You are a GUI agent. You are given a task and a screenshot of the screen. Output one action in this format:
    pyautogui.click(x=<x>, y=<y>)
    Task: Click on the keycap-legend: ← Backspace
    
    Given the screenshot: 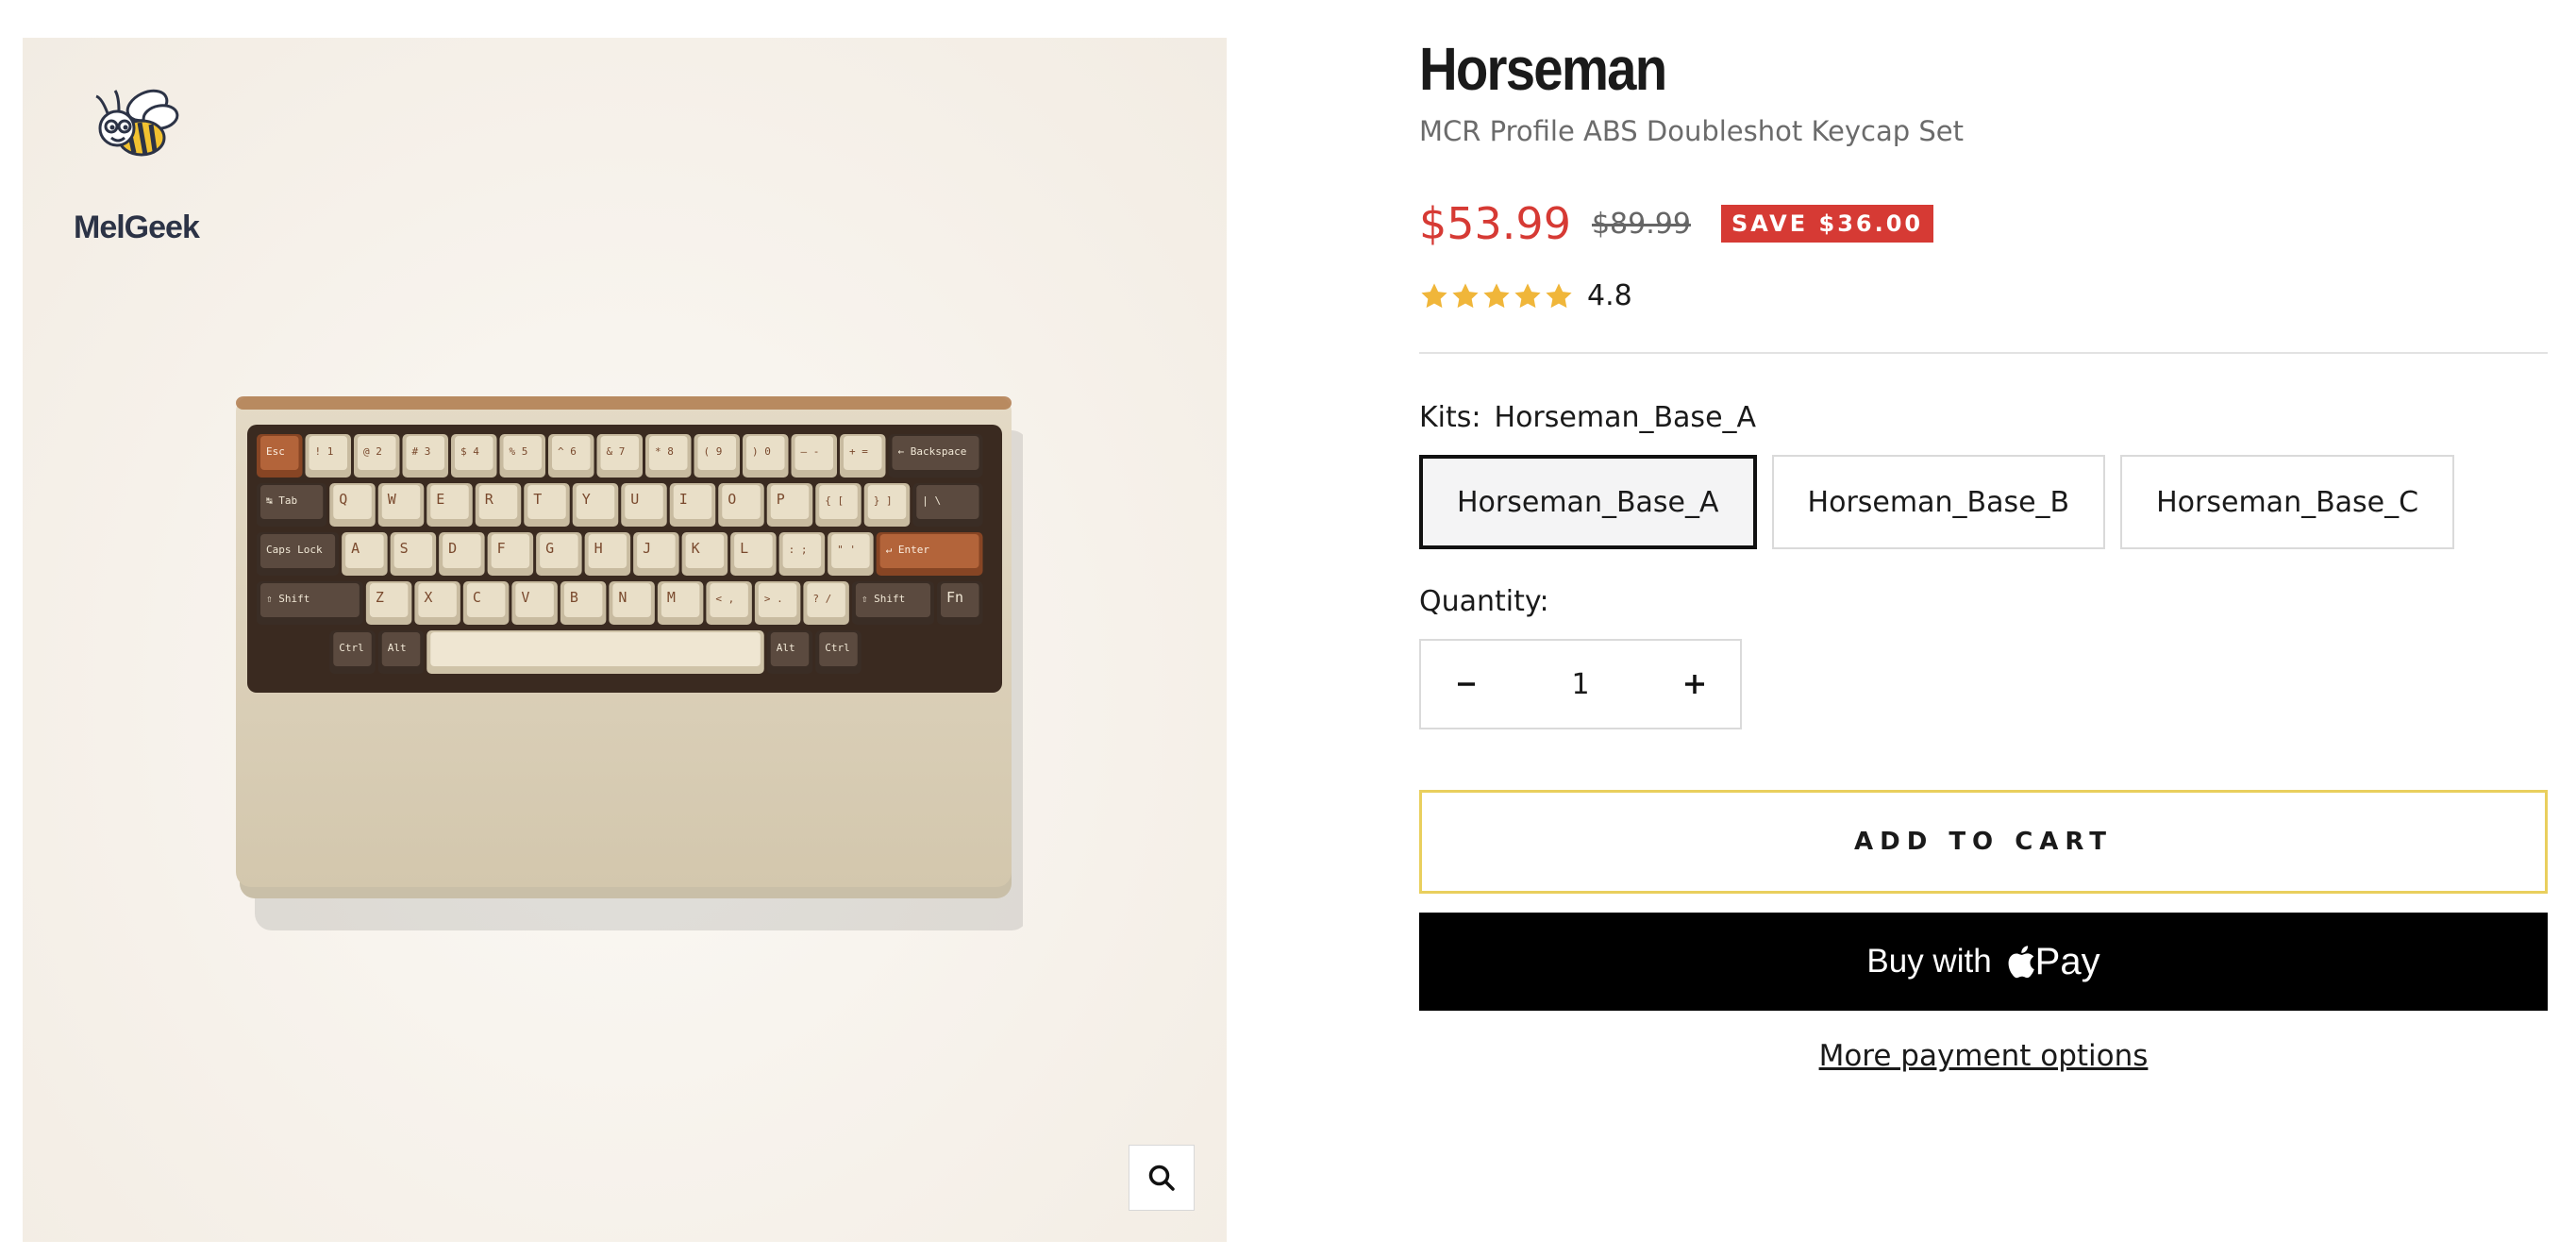 What is the action you would take?
    pyautogui.click(x=932, y=451)
    